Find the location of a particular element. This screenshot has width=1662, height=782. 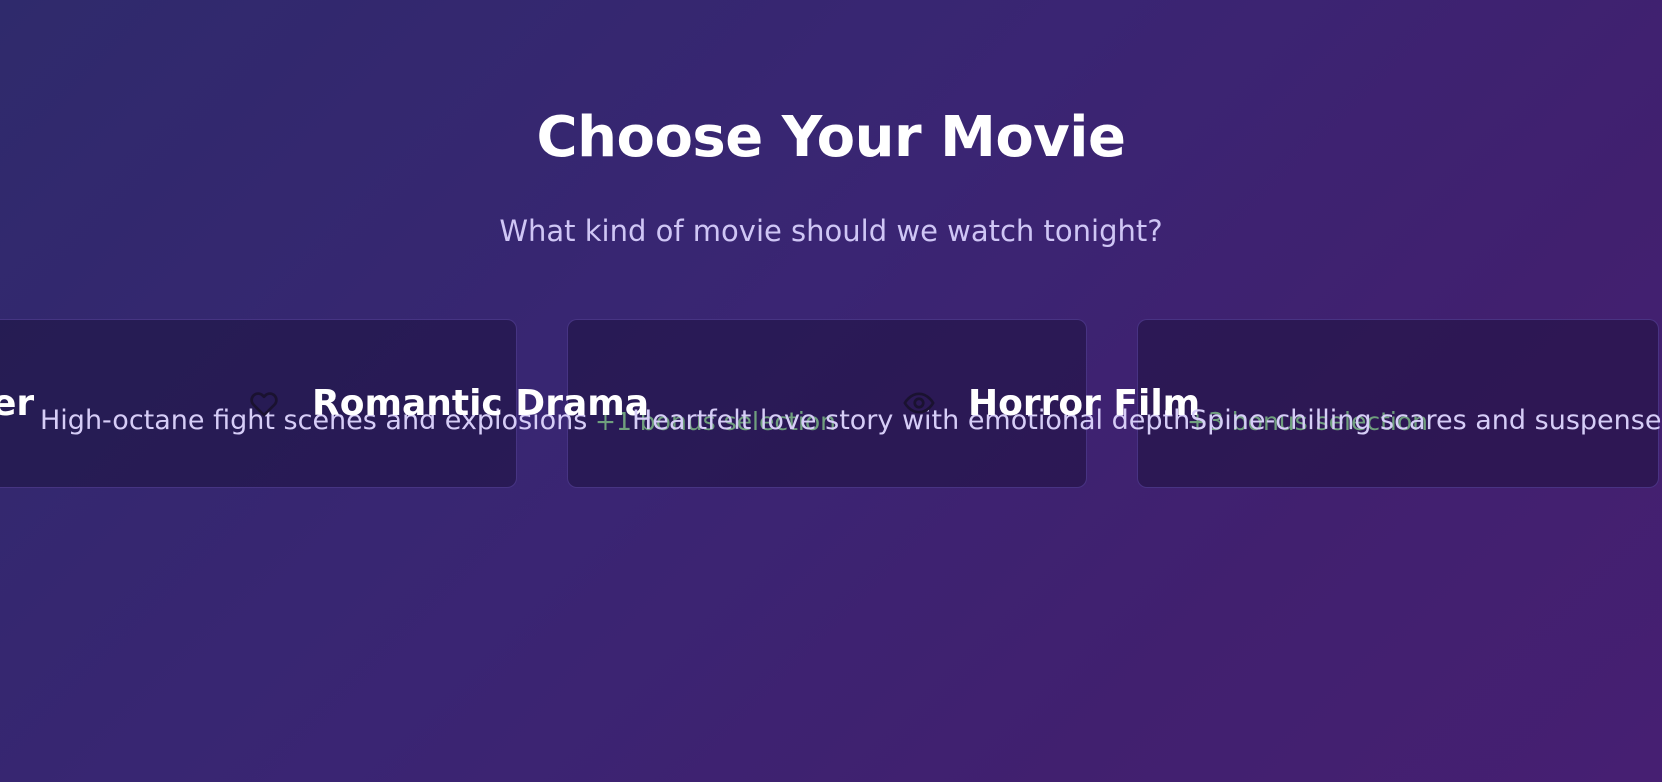

card-description-horror-film: Spine-chilling scares and suspense is located at coordinates (1426, 420).